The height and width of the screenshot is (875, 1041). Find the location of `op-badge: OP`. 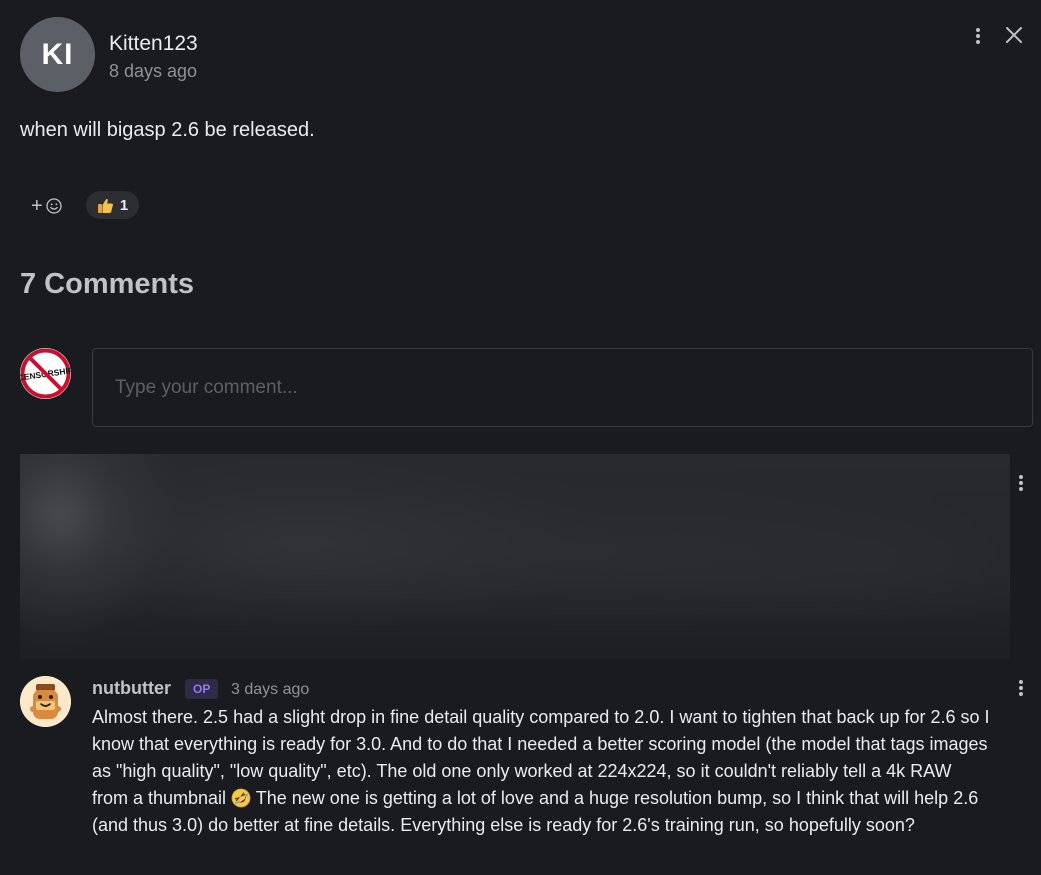

op-badge: OP is located at coordinates (202, 689).